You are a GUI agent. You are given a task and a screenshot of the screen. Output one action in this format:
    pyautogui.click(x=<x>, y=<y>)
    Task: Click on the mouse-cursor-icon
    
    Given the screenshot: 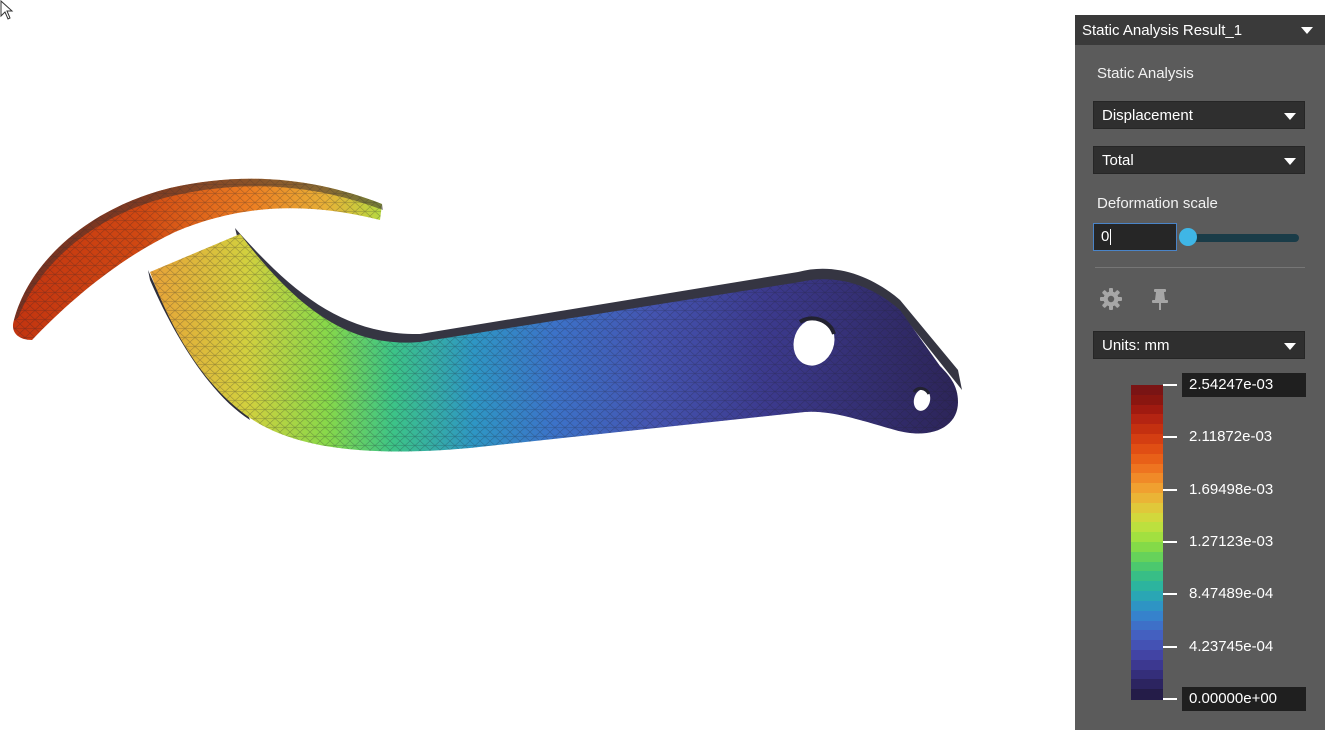 What is the action you would take?
    pyautogui.click(x=7, y=10)
    